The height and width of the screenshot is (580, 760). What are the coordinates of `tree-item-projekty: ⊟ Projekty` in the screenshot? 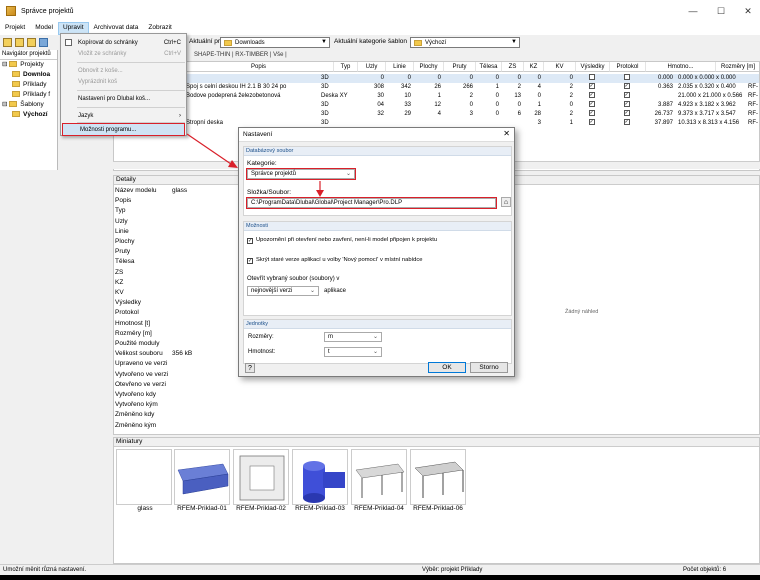 It's located at (28, 65).